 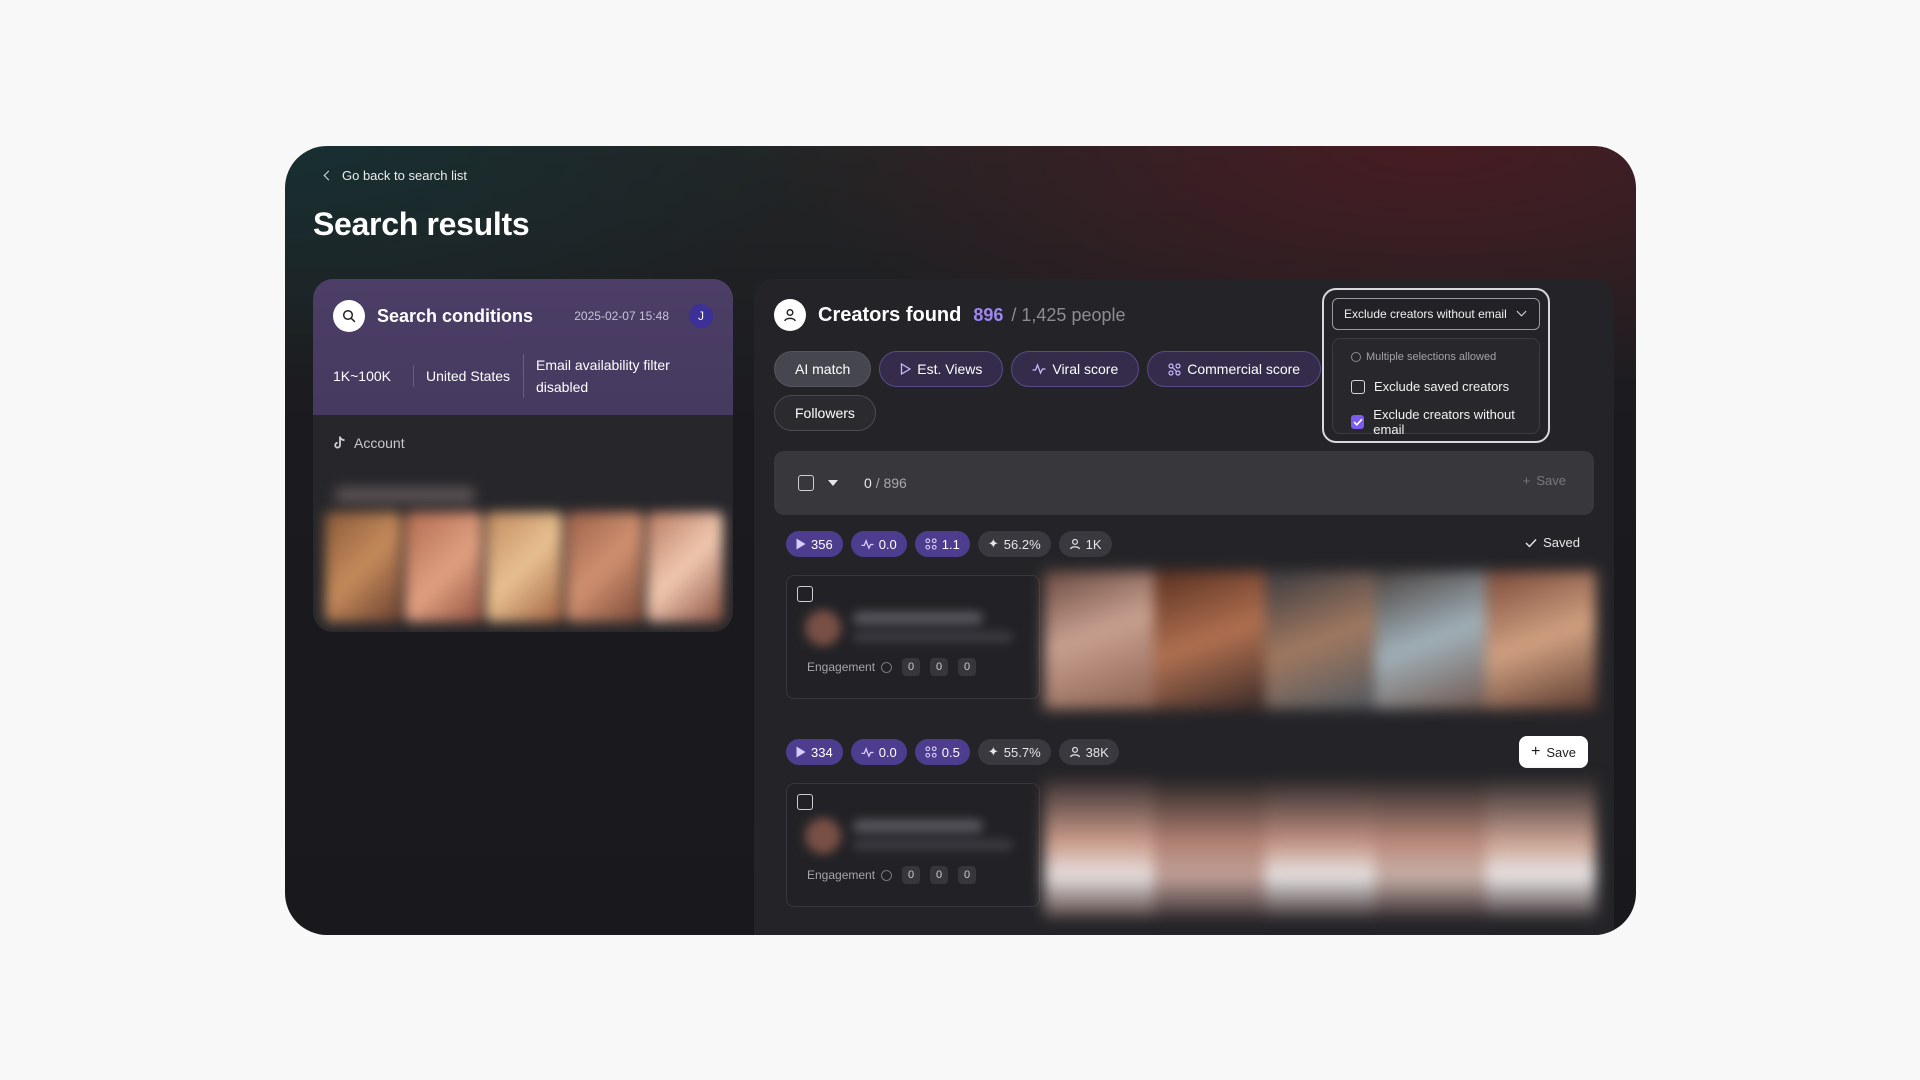 I want to click on play-outline-icon, so click(x=906, y=369).